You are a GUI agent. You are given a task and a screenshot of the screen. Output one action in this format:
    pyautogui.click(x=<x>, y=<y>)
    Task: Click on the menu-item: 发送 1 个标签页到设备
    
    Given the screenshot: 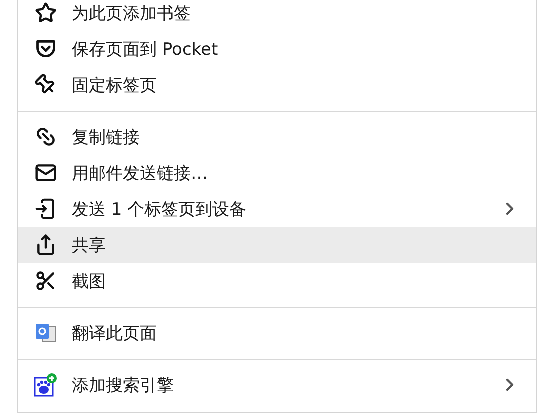 What is the action you would take?
    pyautogui.click(x=277, y=209)
    